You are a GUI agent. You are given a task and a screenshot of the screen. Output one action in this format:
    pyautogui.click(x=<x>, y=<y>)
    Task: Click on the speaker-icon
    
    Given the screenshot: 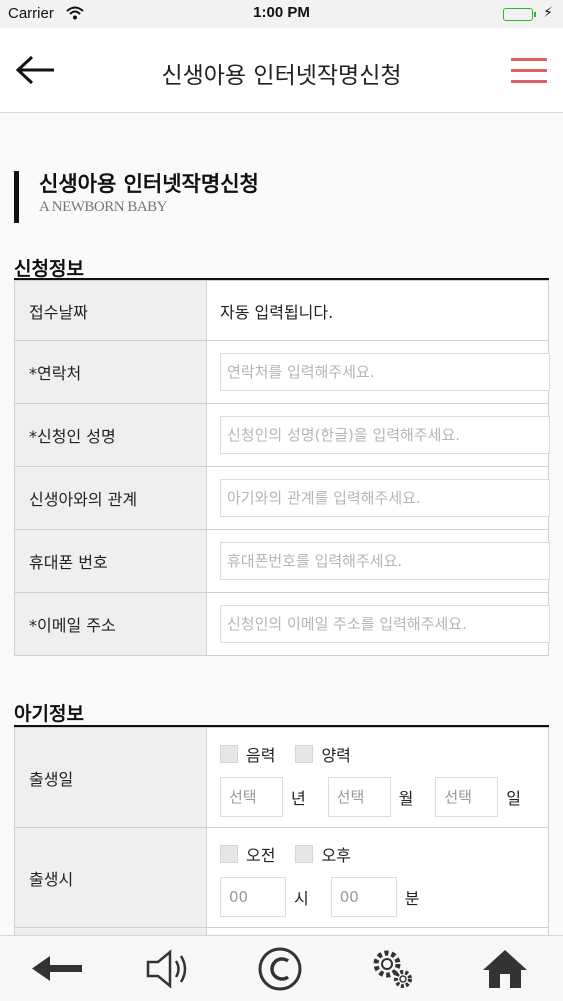 What is the action you would take?
    pyautogui.click(x=166, y=969)
    